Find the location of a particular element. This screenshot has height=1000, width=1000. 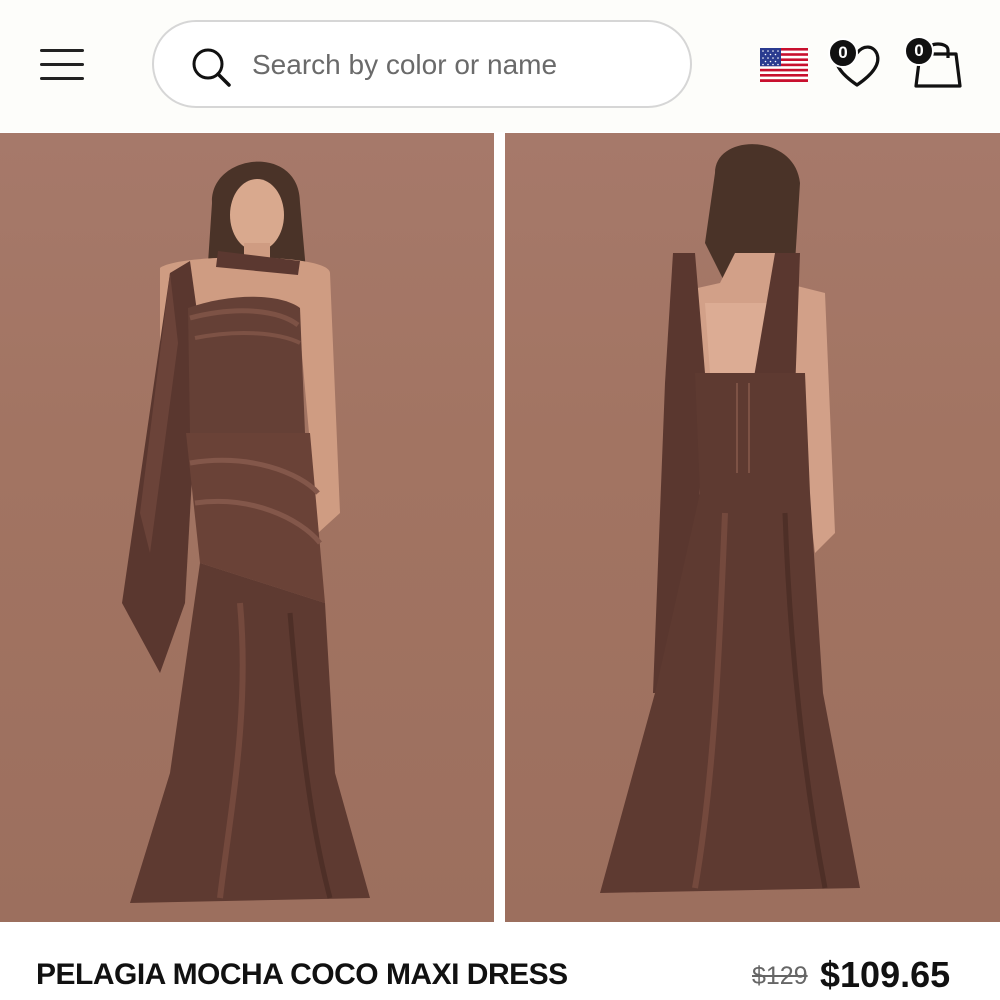

search-icon is located at coordinates (211, 67).